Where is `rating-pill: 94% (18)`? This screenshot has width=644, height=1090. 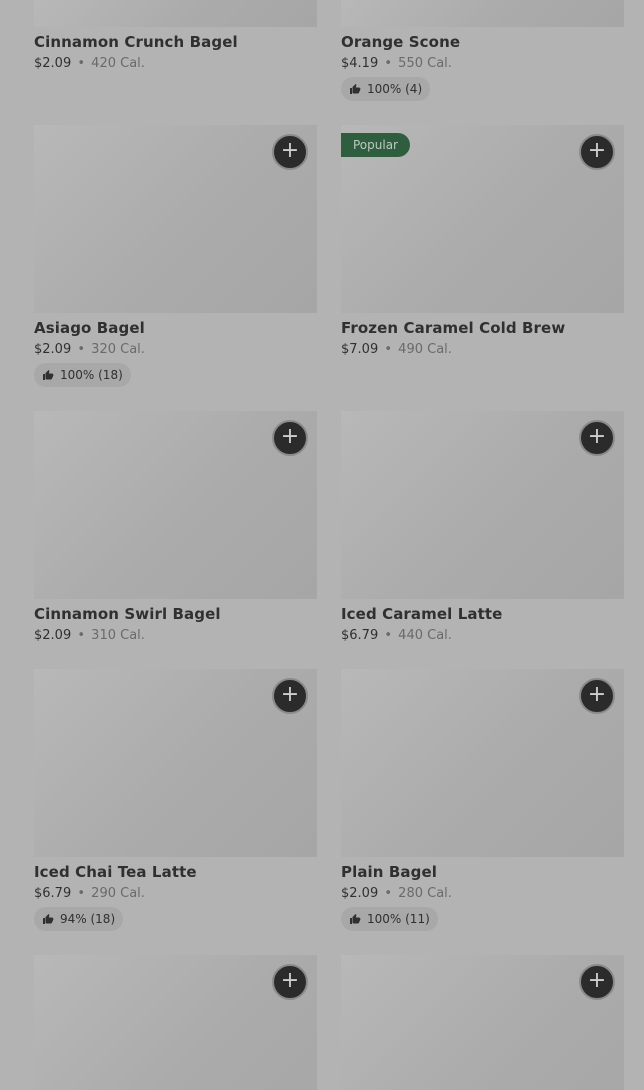
rating-pill: 94% (18) is located at coordinates (79, 919).